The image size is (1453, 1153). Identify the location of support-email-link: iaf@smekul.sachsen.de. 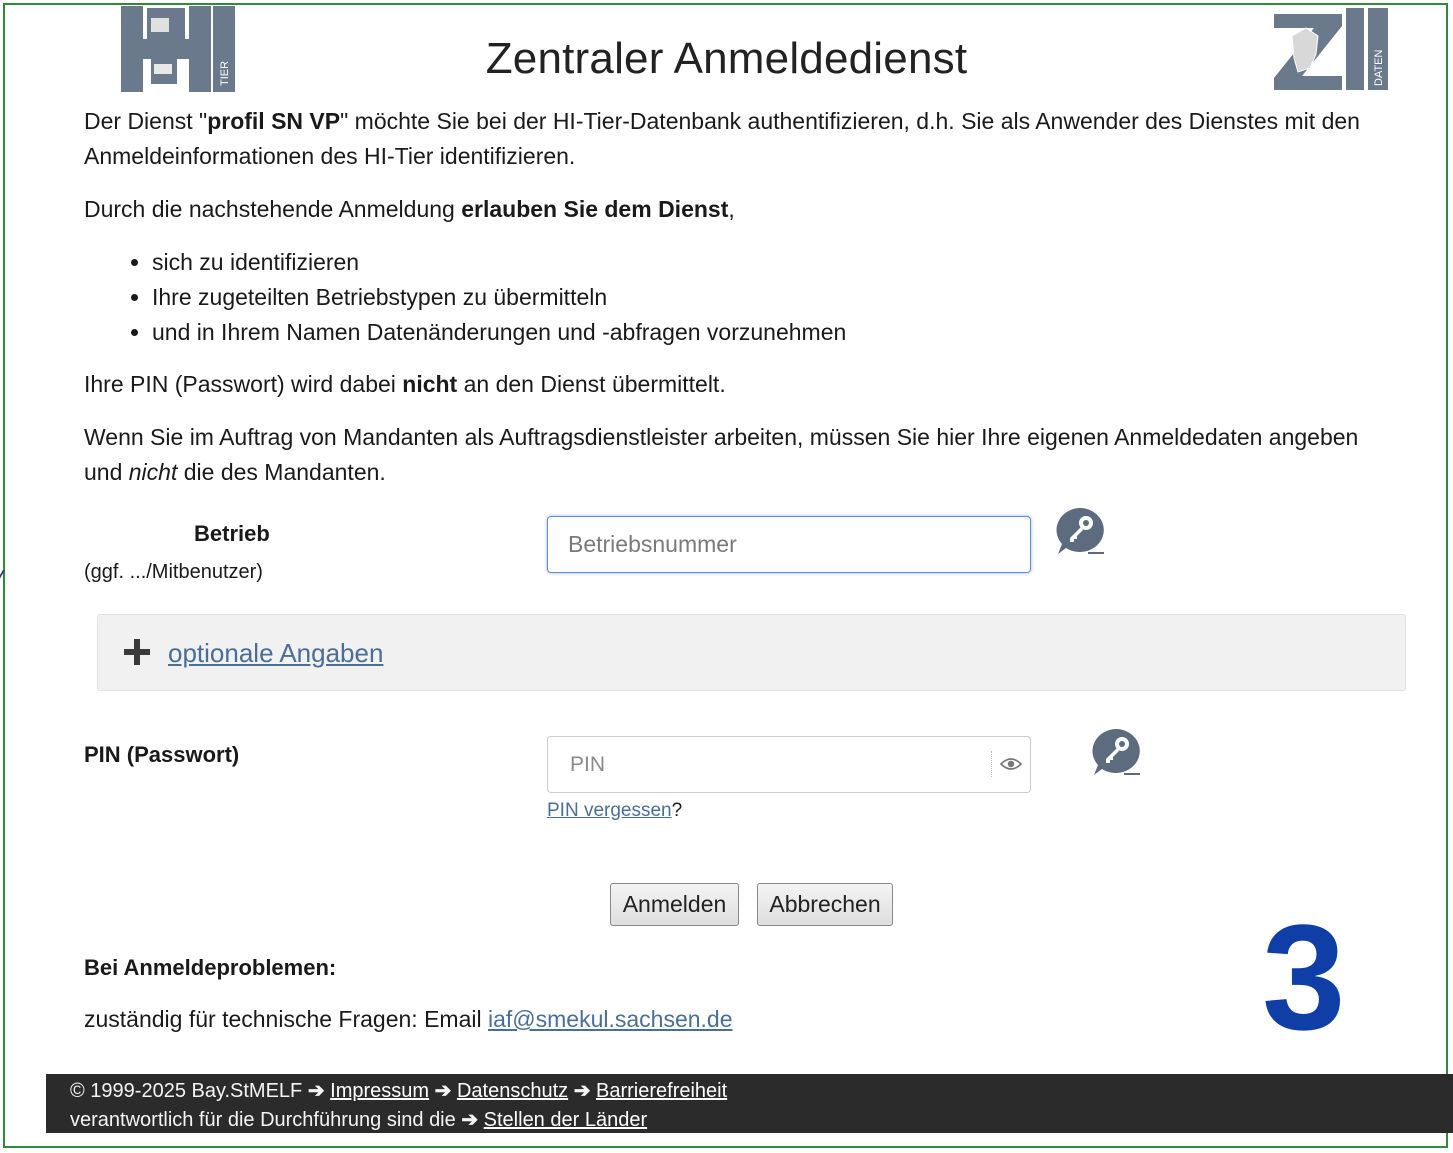
(610, 1019).